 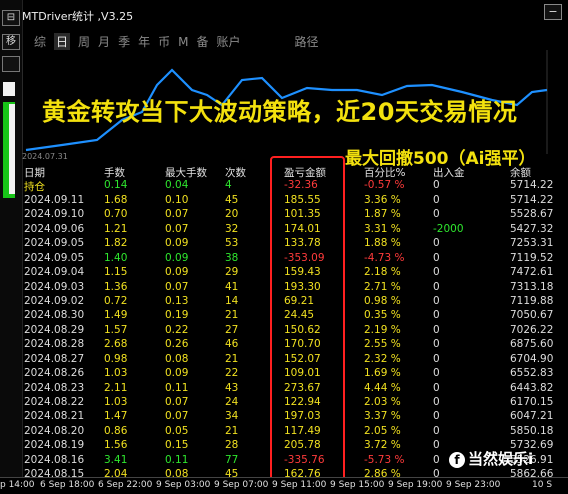 I want to click on cell-lots: 1.36, so click(x=116, y=286).